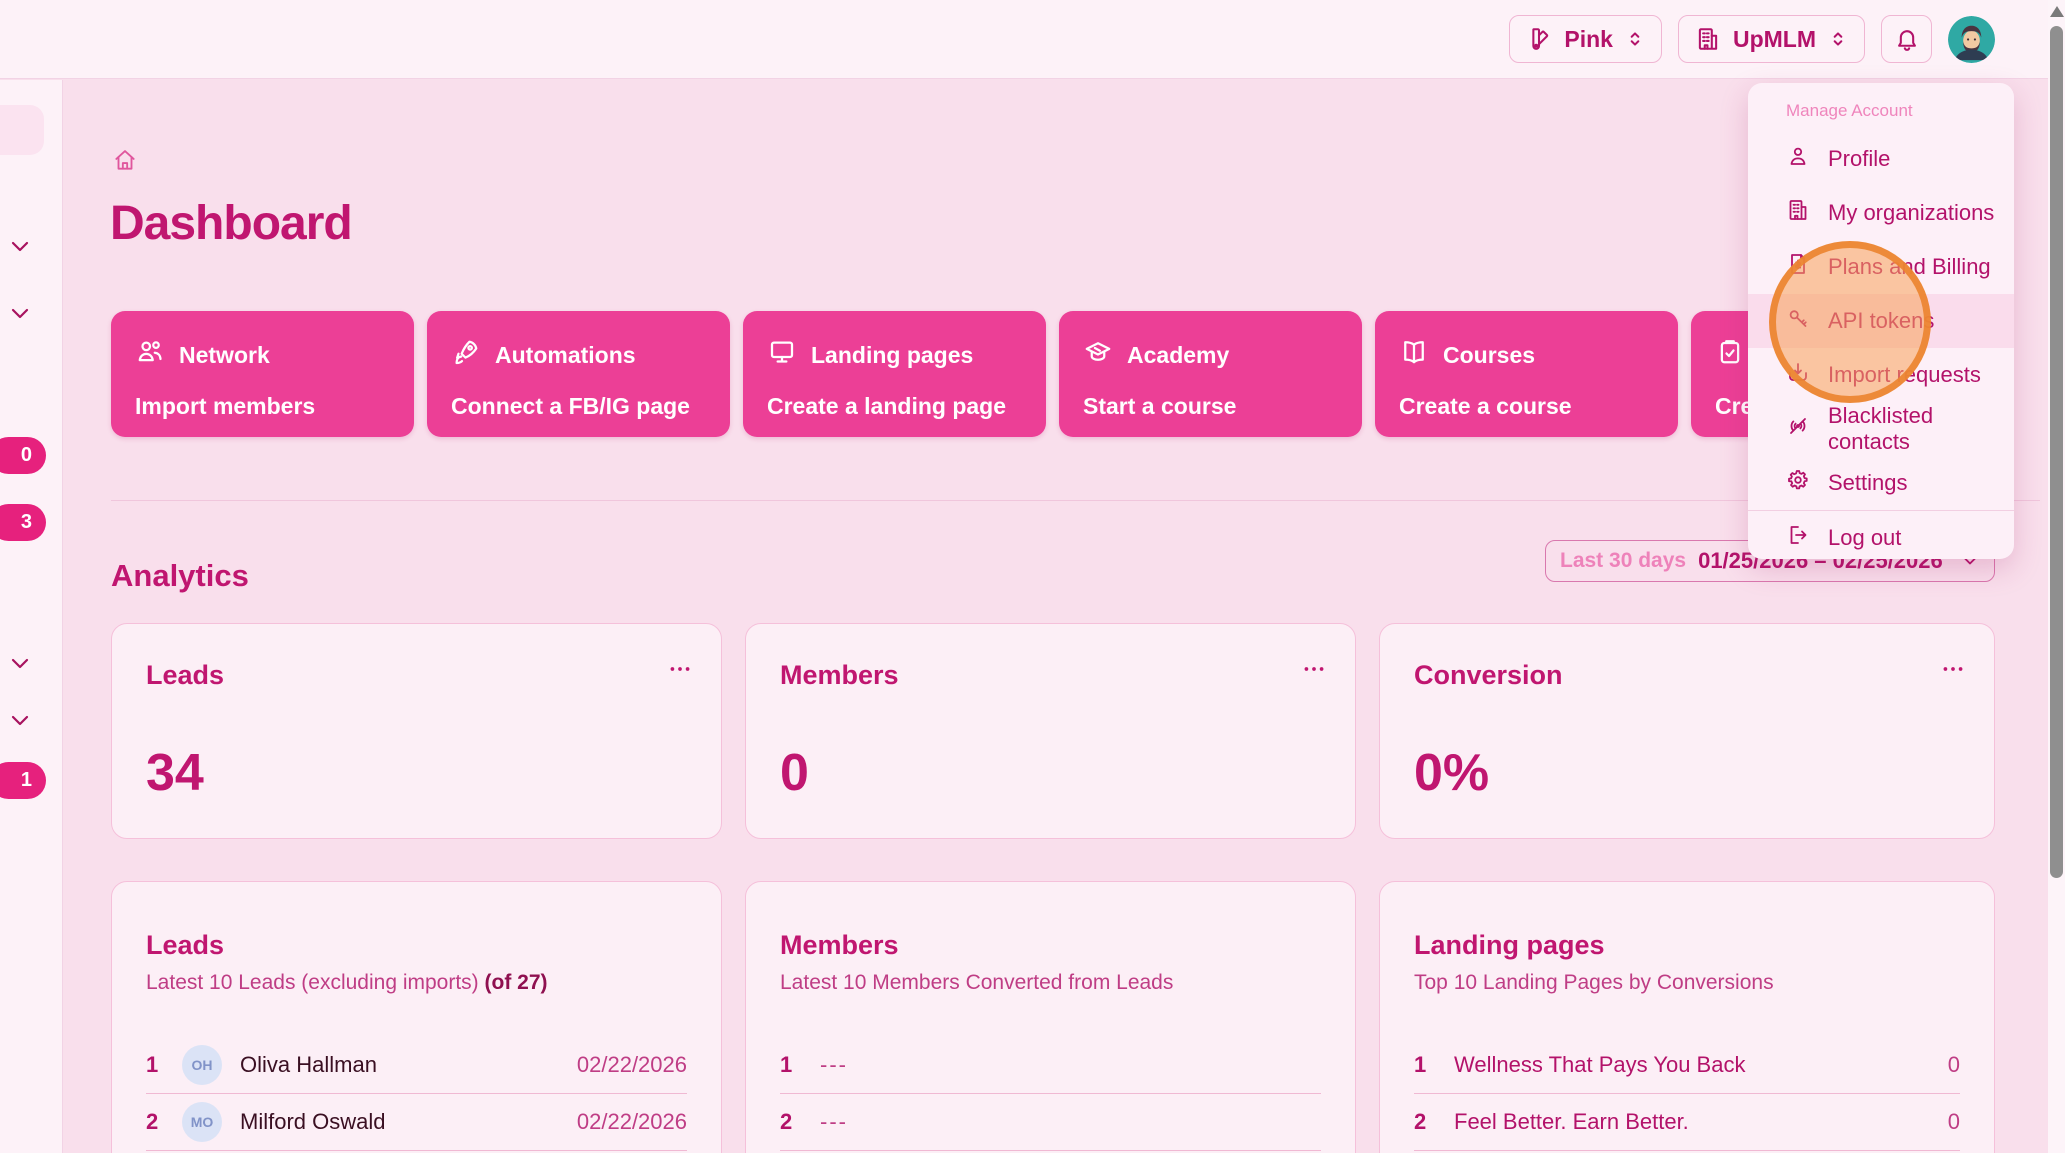 The image size is (2065, 1153). I want to click on sidebar-count-badge: 1, so click(23, 780).